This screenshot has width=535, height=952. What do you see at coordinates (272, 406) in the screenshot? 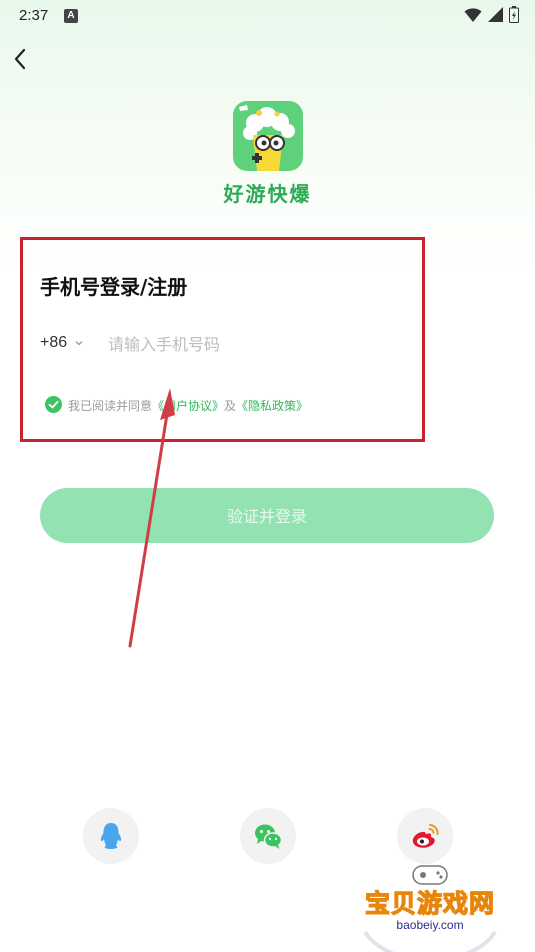
I see `privacy-policy-link: 《隐私政策》` at bounding box center [272, 406].